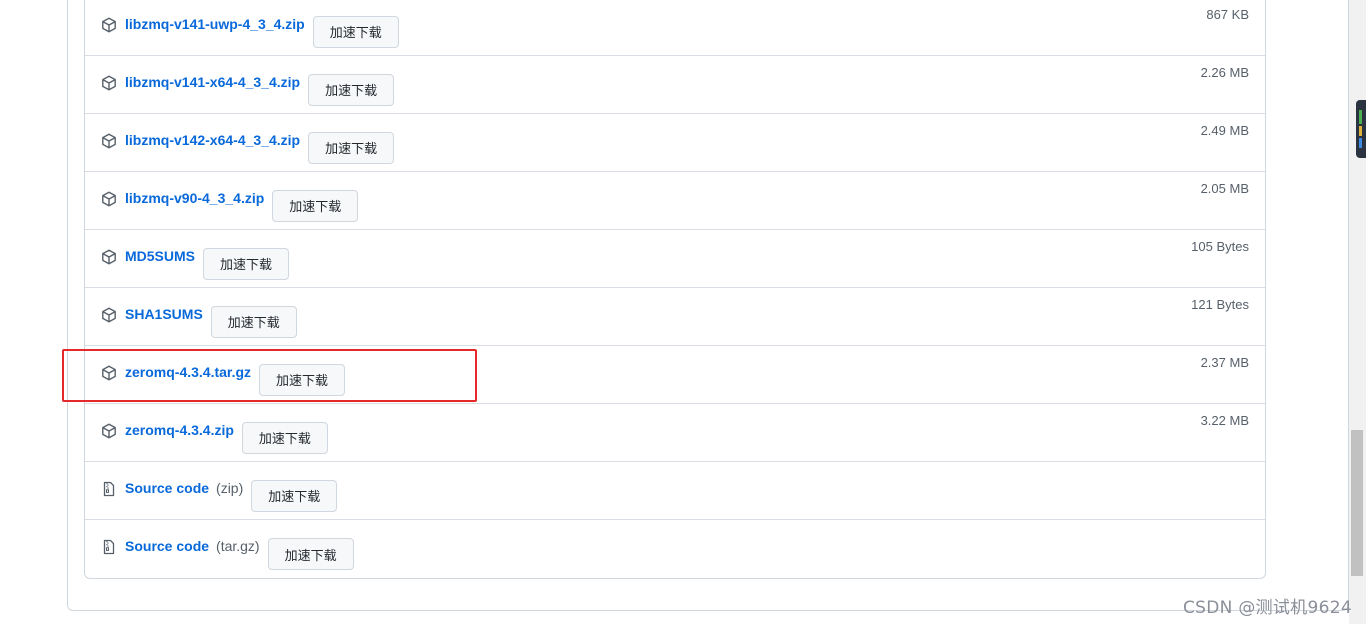 This screenshot has width=1366, height=624. I want to click on asset-format: (zip), so click(230, 487).